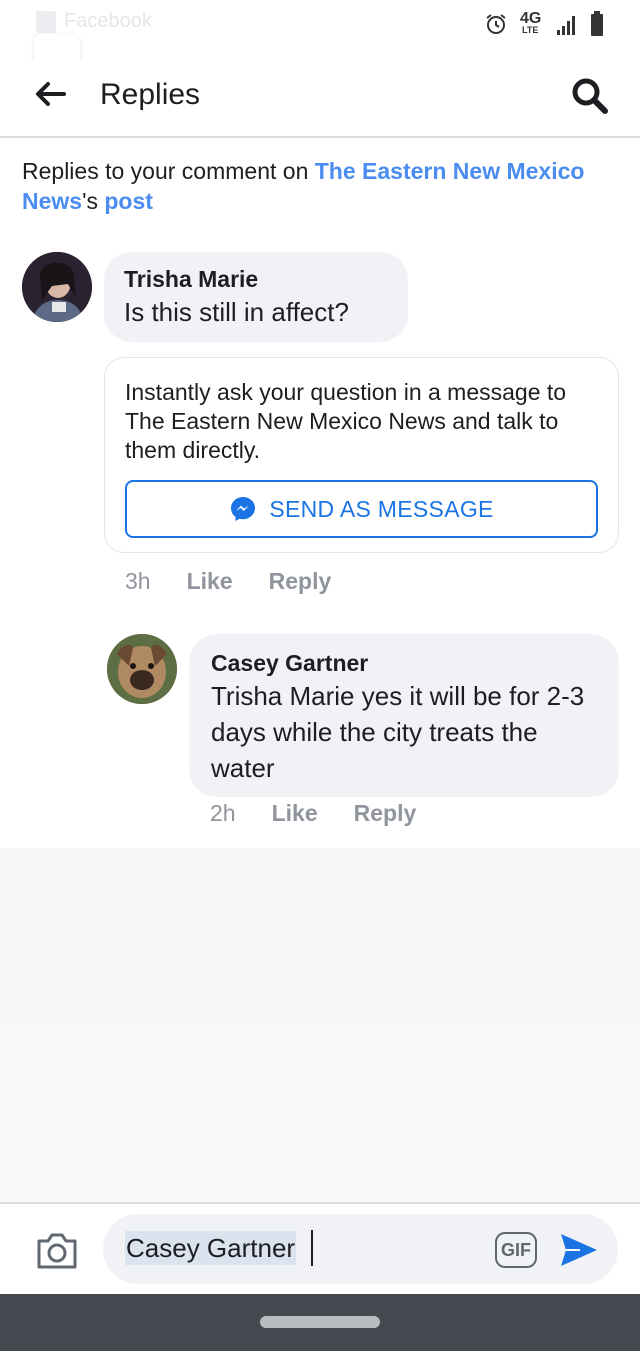 The width and height of the screenshot is (640, 1351). I want to click on search-icon, so click(590, 96).